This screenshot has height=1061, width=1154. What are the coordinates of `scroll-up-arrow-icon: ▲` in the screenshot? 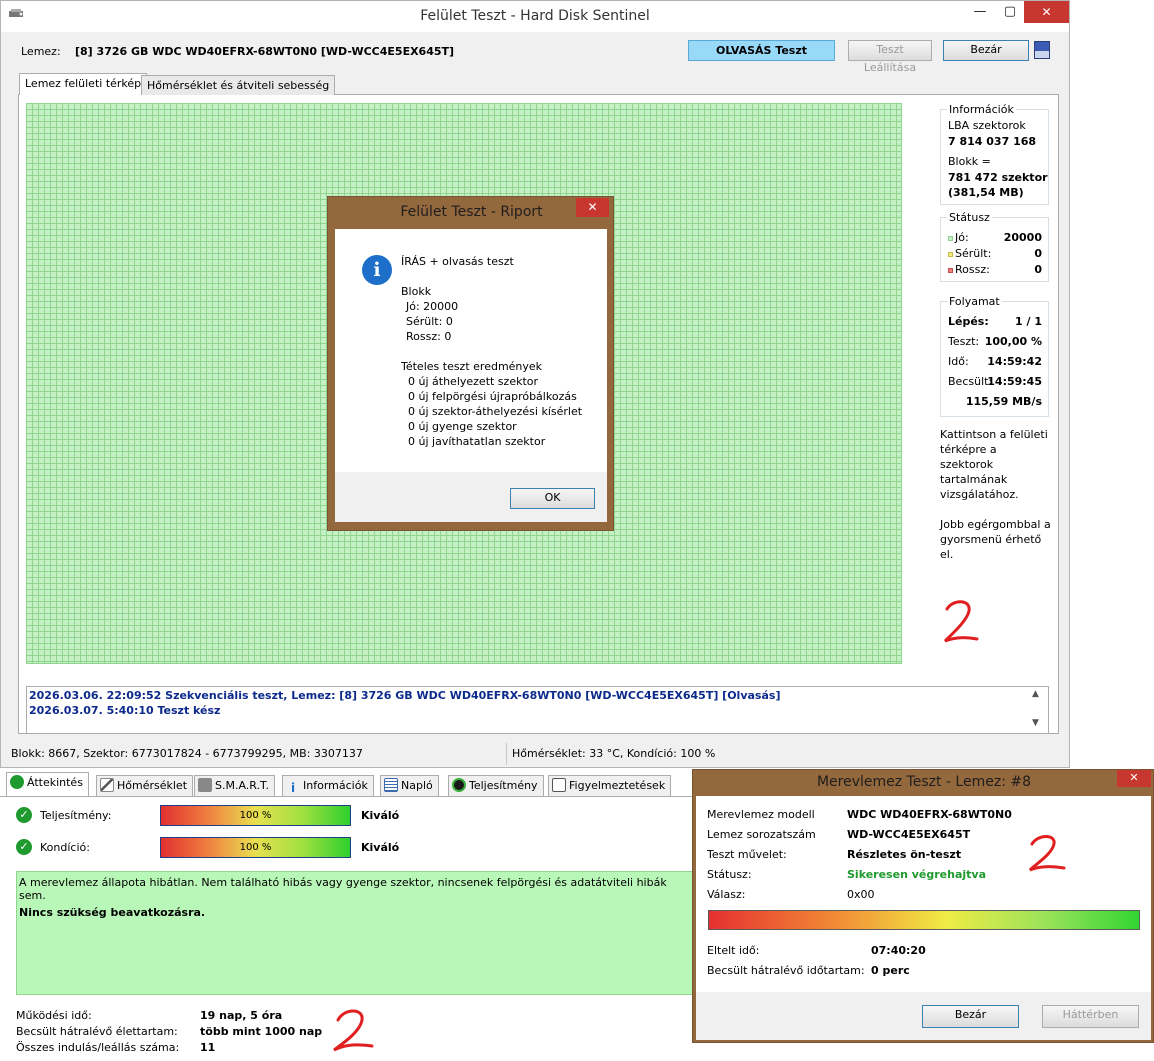 It's located at (1039, 694).